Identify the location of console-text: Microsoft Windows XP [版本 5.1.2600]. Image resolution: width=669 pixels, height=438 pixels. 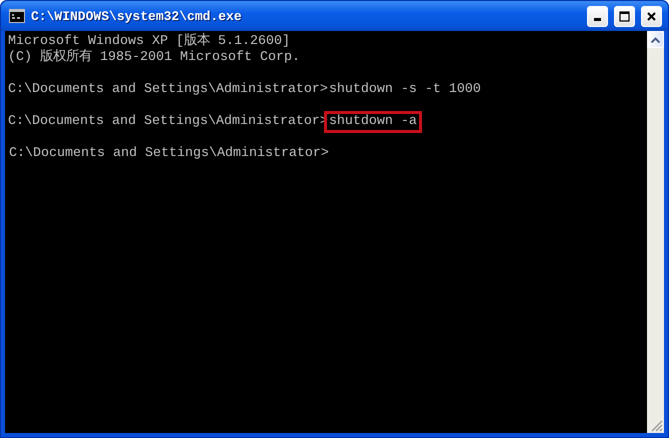
(149, 41).